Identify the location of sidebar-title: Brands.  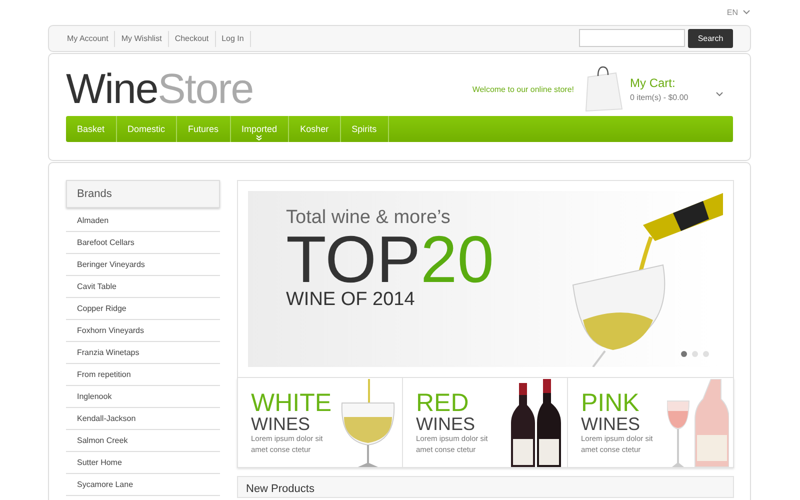
(143, 194).